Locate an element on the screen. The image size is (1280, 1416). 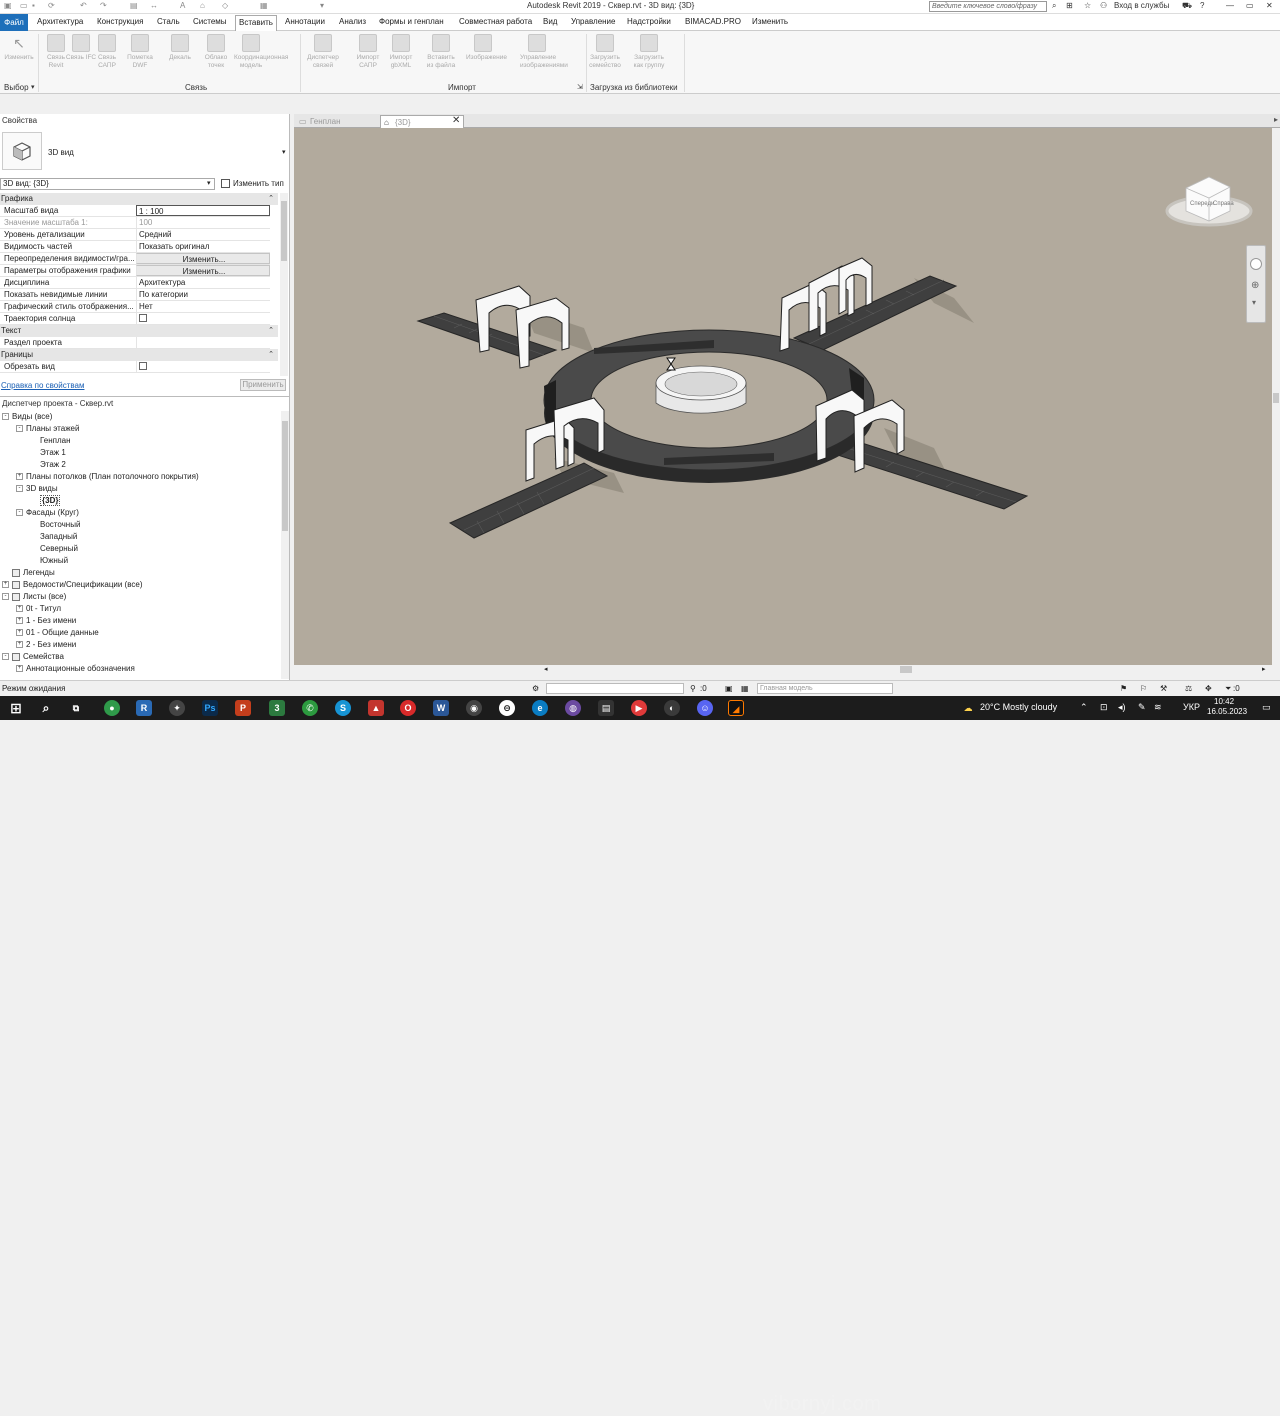
menu-file: Файл is located at coordinates (14, 22).